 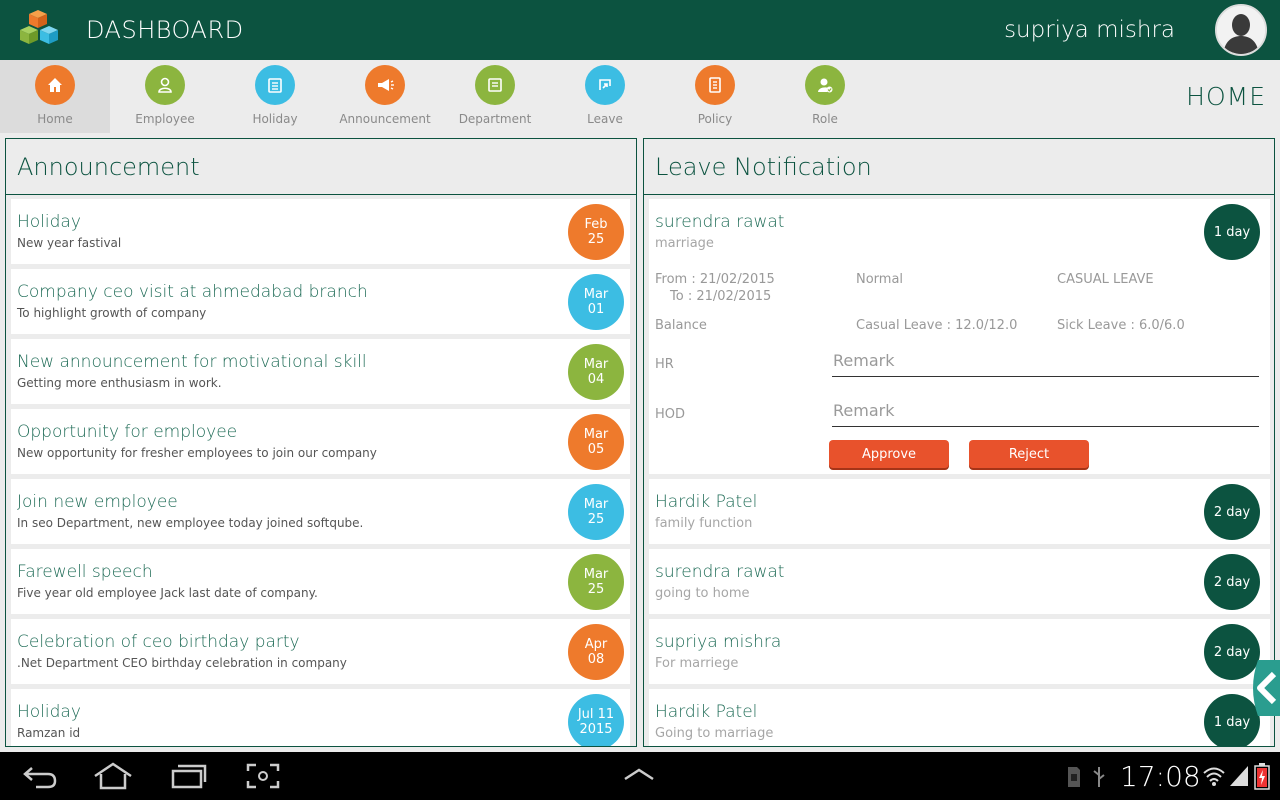 What do you see at coordinates (320, 231) in the screenshot?
I see `announcement-item: Holiday New year fastival Feb 25` at bounding box center [320, 231].